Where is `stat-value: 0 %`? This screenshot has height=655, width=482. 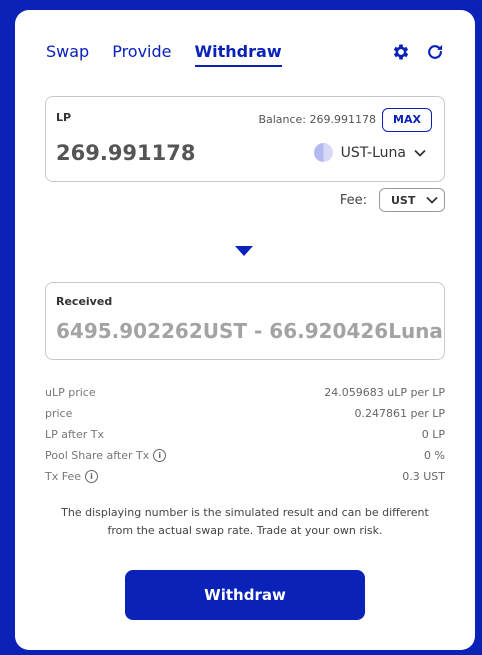 stat-value: 0 % is located at coordinates (434, 455).